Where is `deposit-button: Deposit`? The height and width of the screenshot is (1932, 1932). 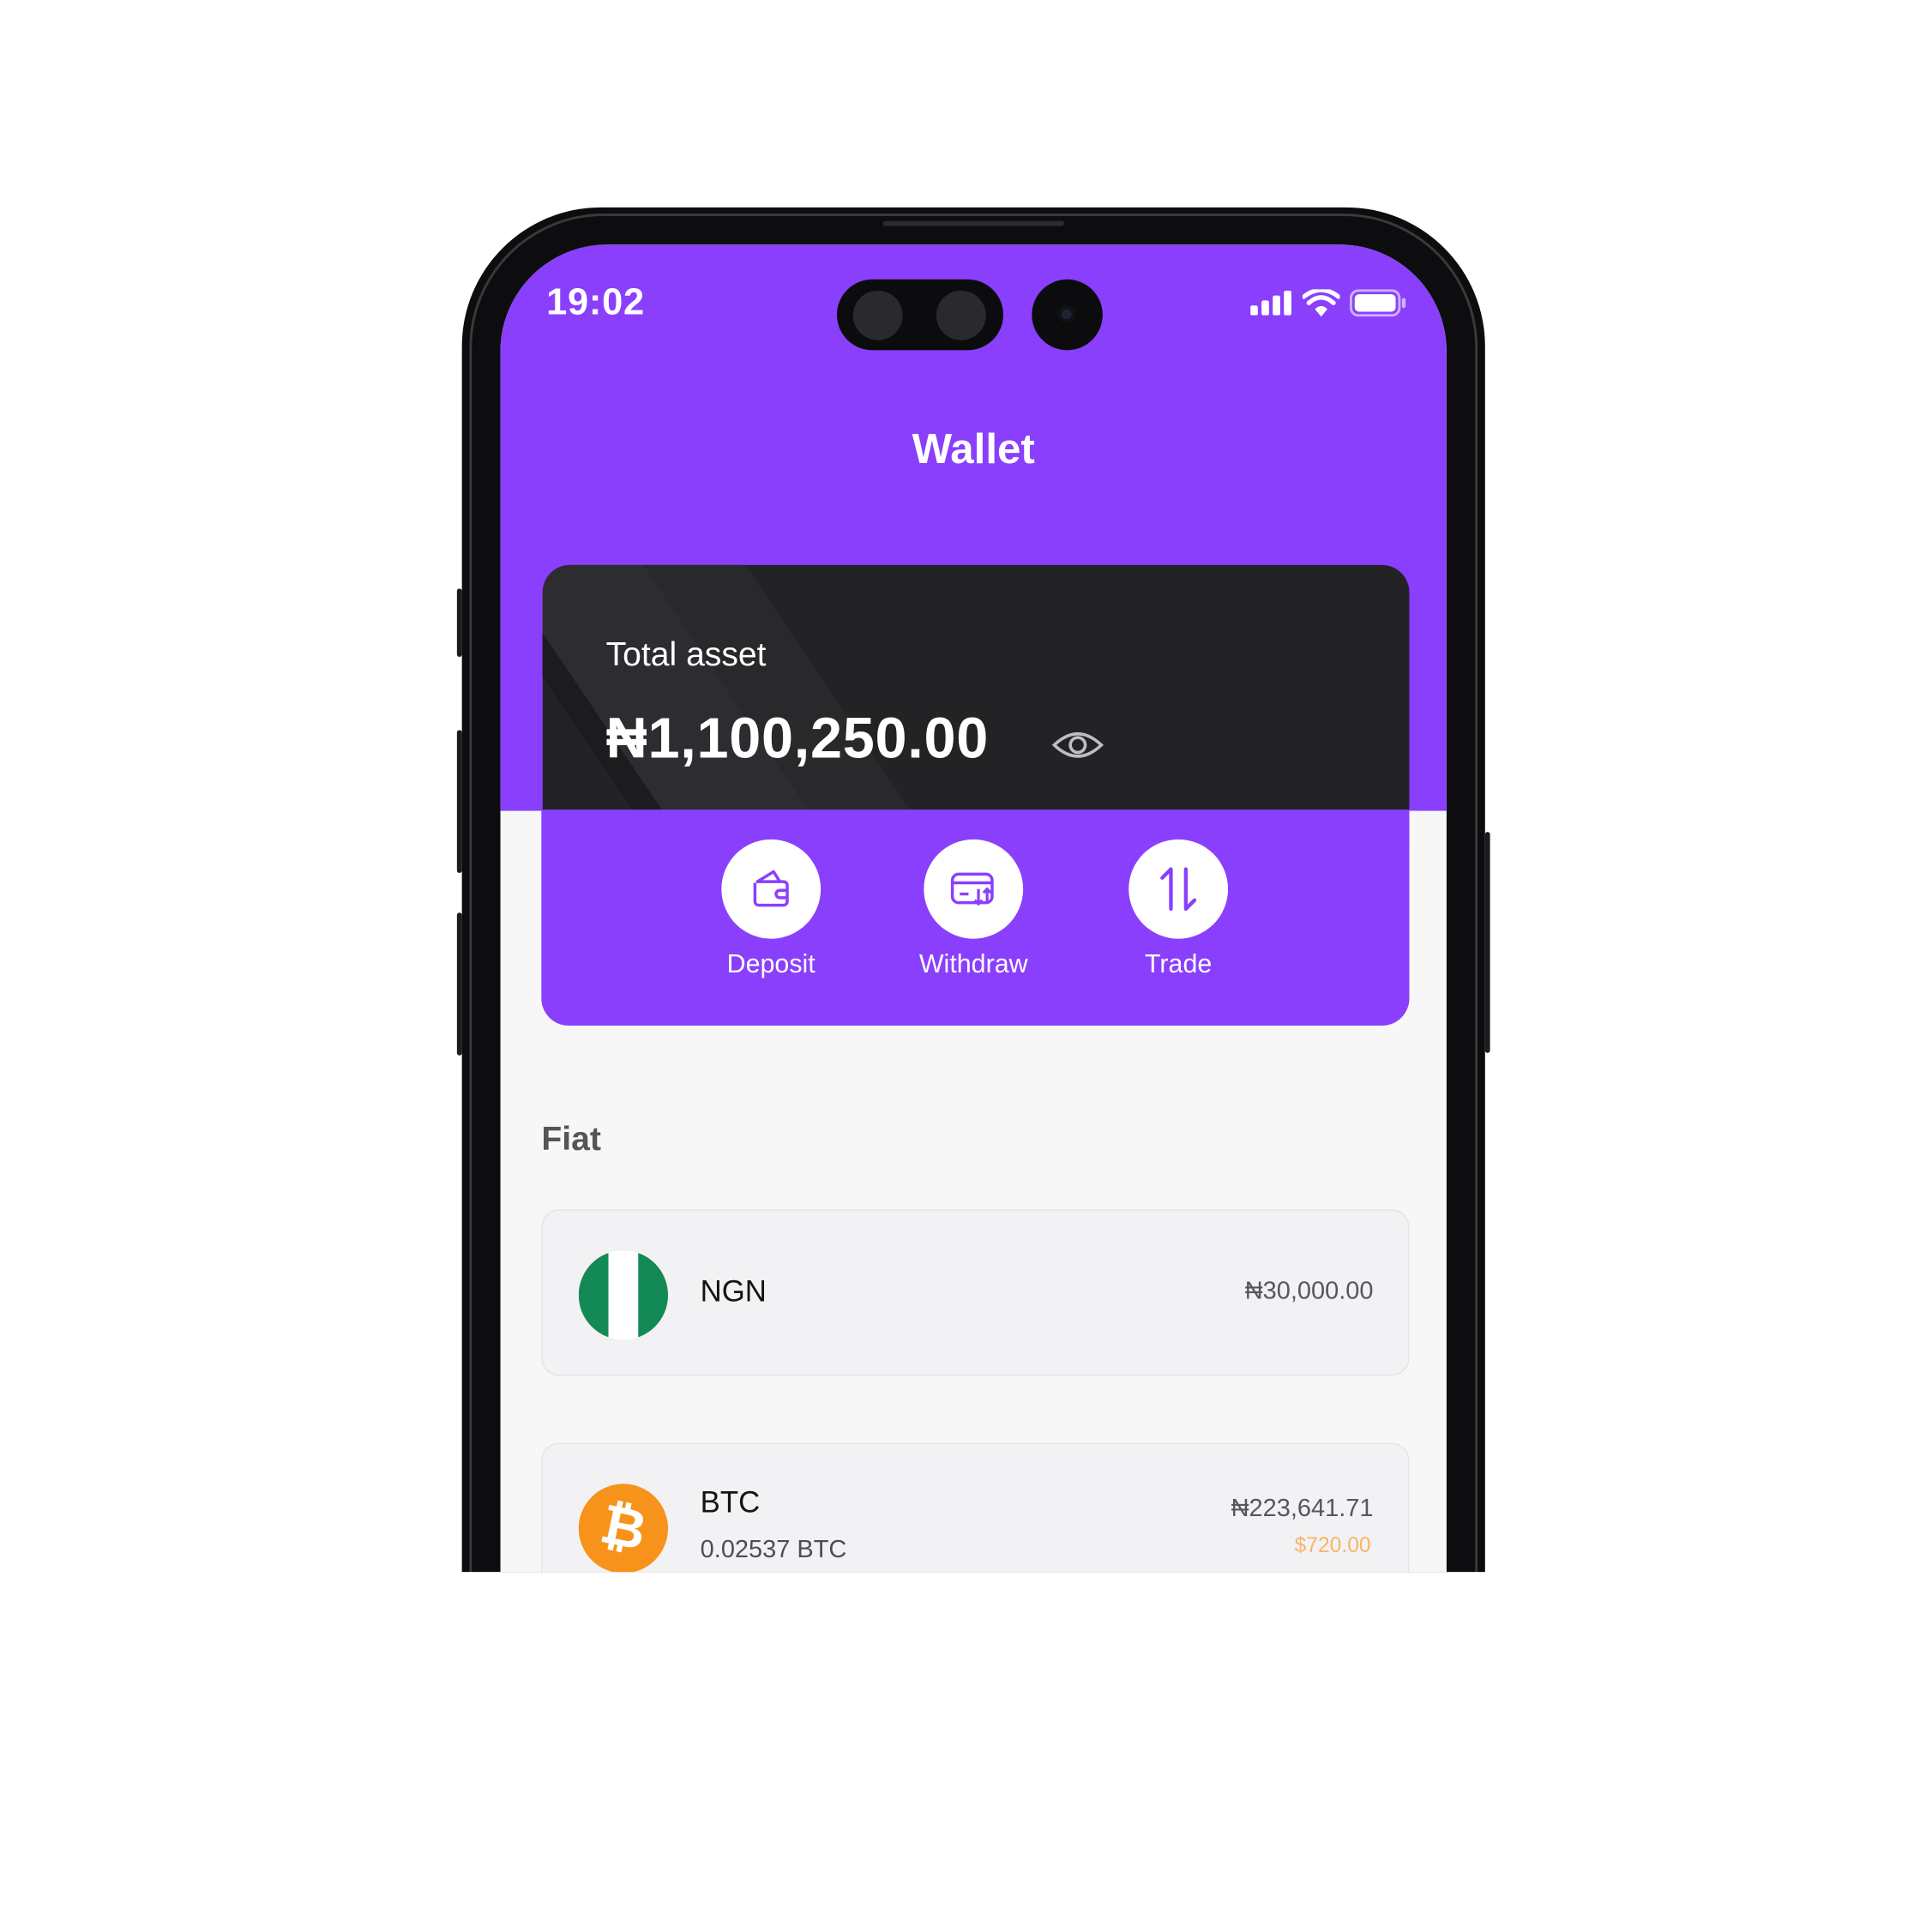
deposit-button: Deposit is located at coordinates (771, 910).